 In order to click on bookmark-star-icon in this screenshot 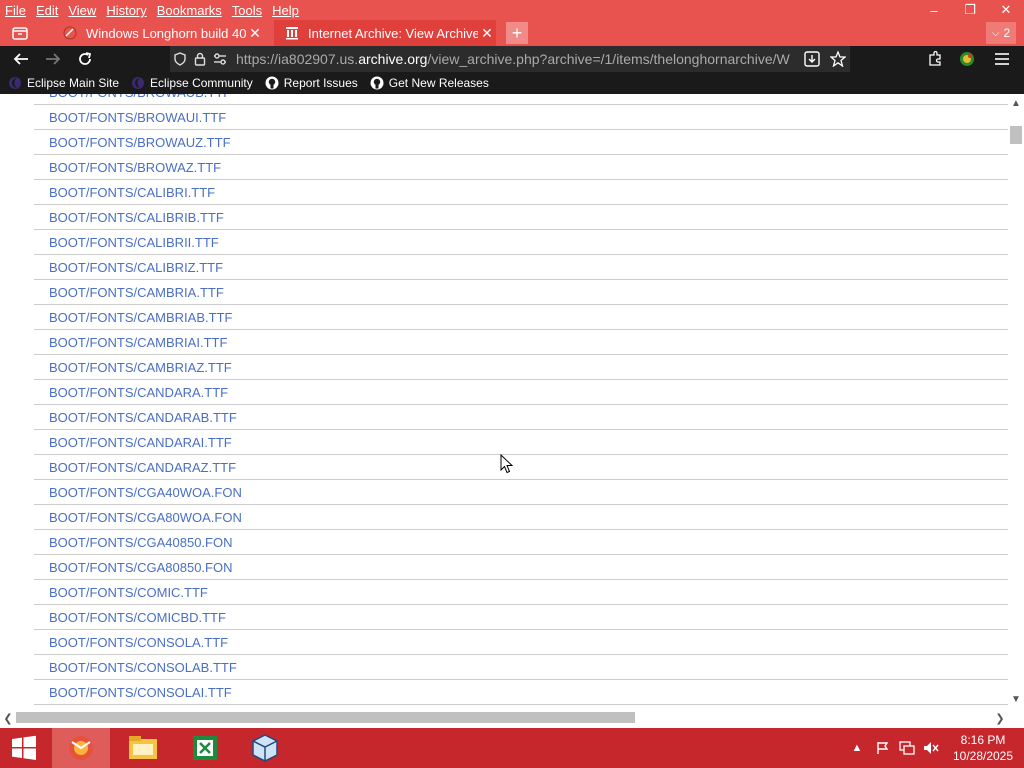, I will do `click(838, 59)`.